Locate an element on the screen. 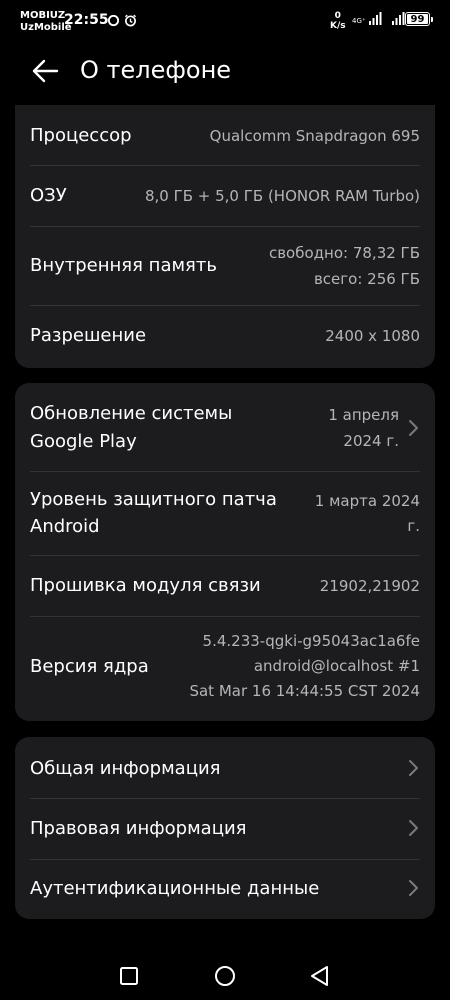 The width and height of the screenshot is (450, 1000). circle-icon is located at coordinates (225, 976).